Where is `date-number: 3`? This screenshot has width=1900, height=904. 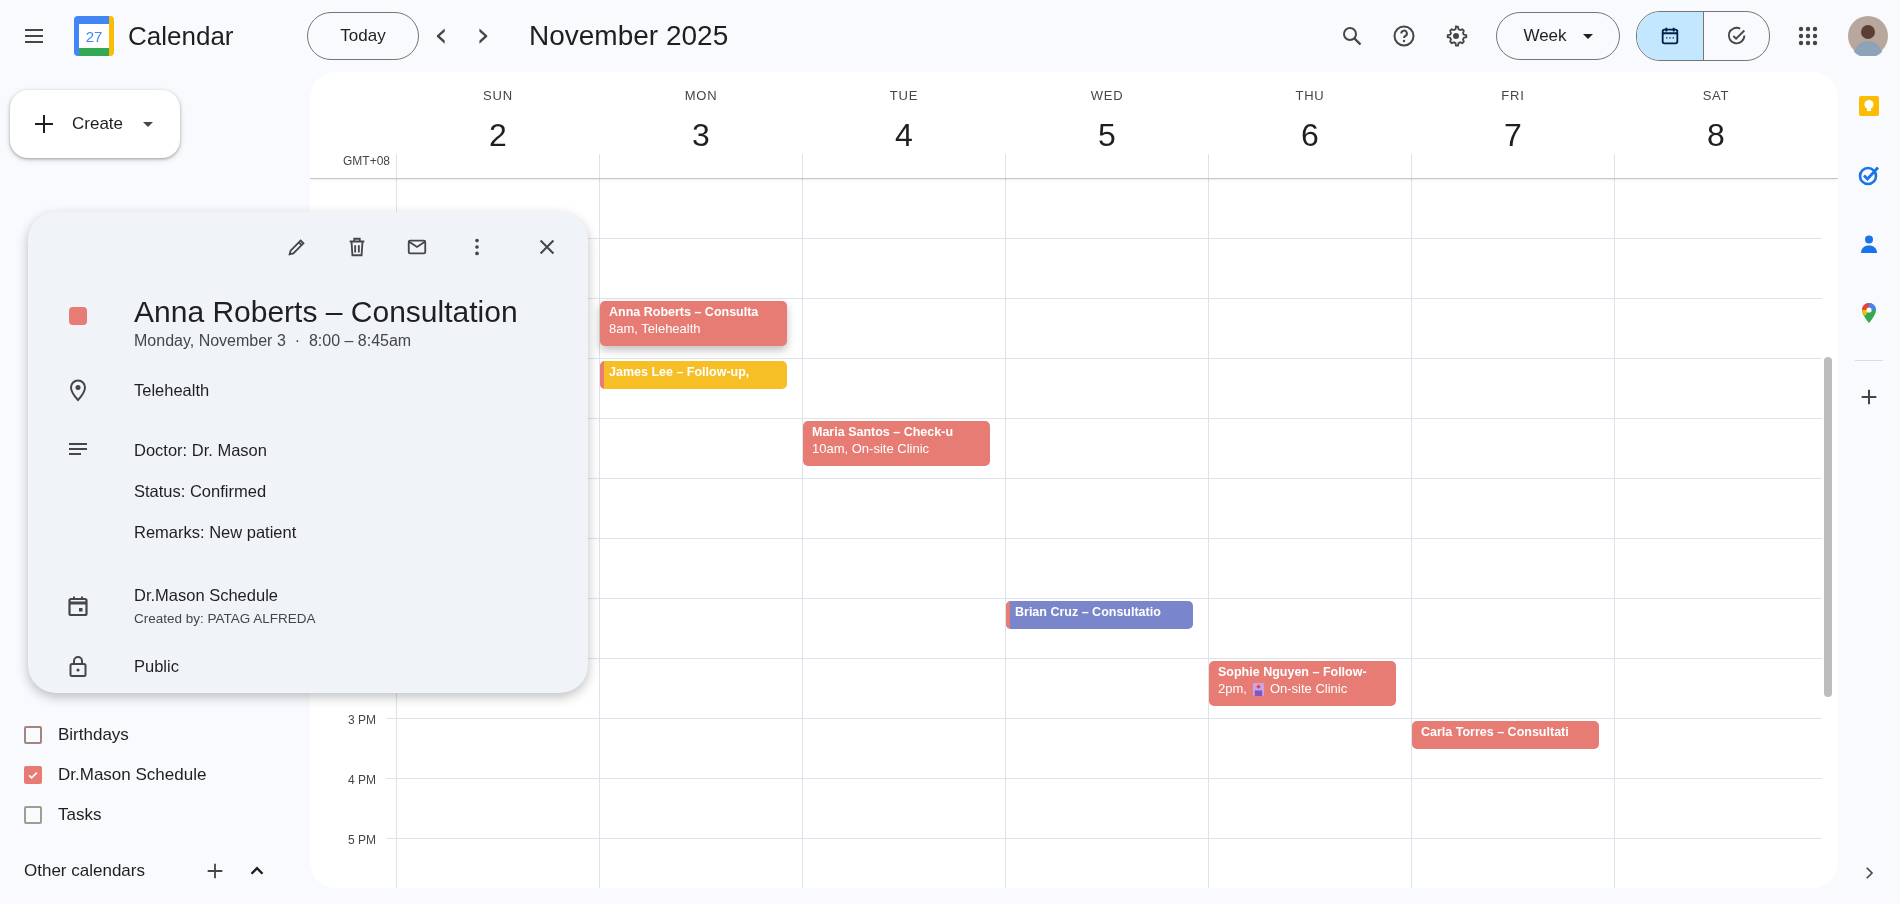 date-number: 3 is located at coordinates (701, 135).